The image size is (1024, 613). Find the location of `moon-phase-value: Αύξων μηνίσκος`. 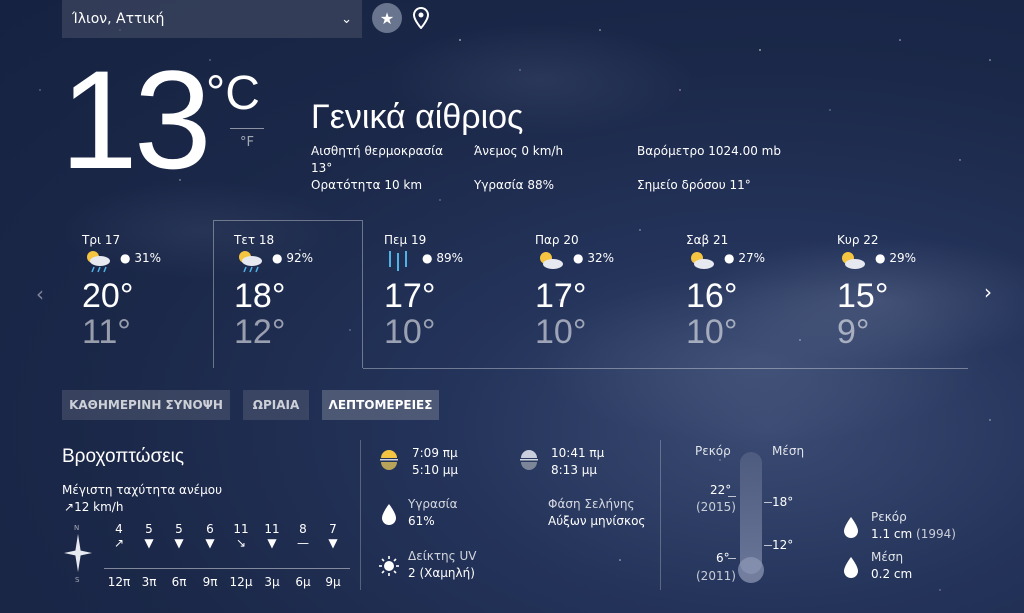

moon-phase-value: Αύξων μηνίσκος is located at coordinates (597, 521).